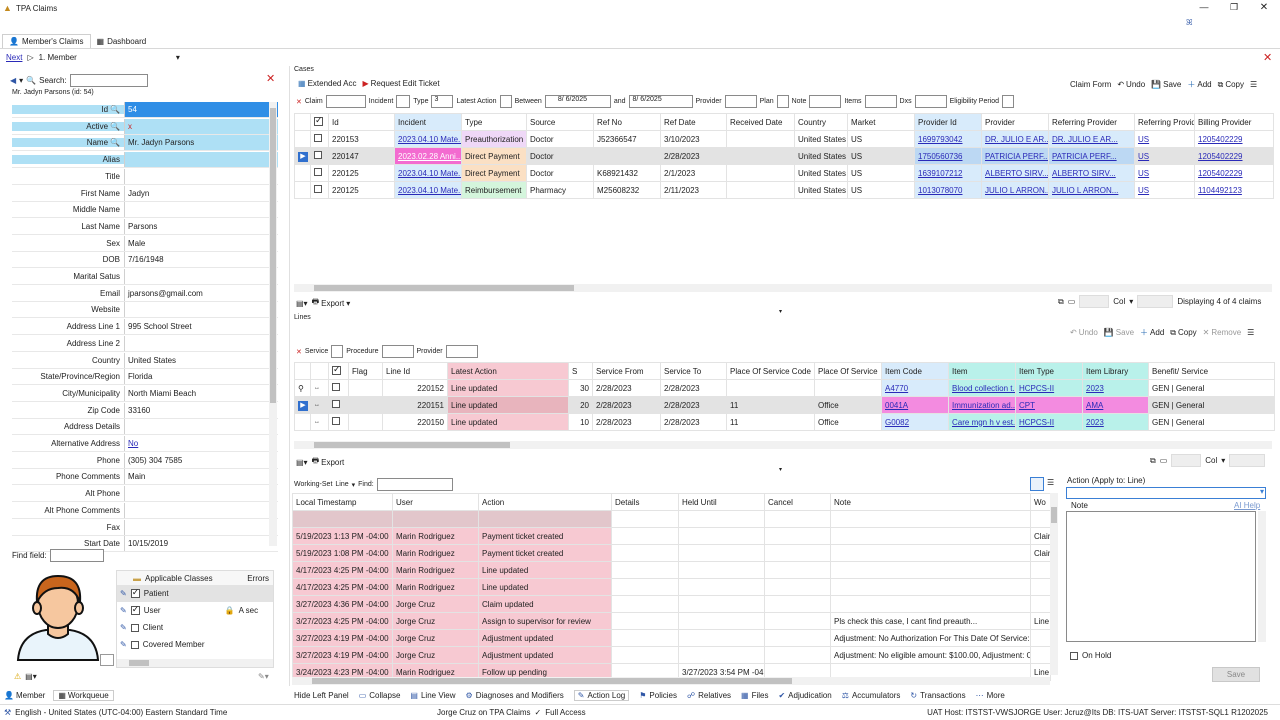 Image resolution: width=1280 pixels, height=720 pixels. What do you see at coordinates (1049, 422) in the screenshot?
I see `cell-item-type: HCPCS-II` at bounding box center [1049, 422].